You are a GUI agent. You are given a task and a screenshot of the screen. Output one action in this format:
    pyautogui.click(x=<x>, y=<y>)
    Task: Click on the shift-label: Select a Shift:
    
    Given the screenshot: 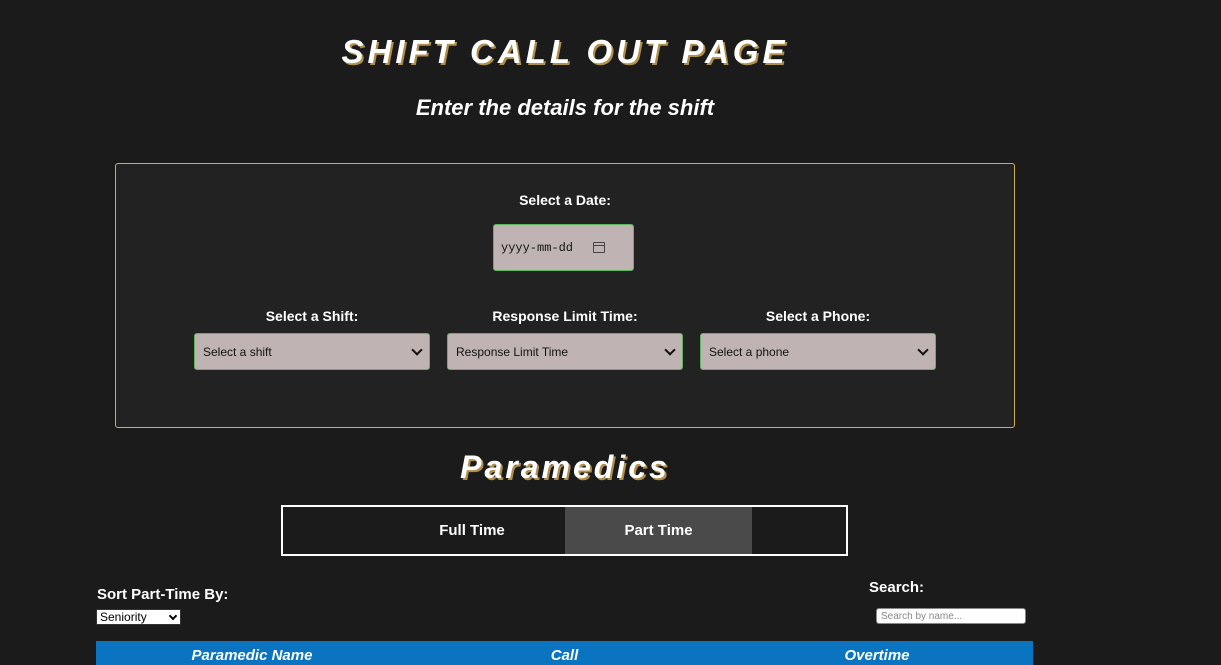 What is the action you would take?
    pyautogui.click(x=312, y=316)
    